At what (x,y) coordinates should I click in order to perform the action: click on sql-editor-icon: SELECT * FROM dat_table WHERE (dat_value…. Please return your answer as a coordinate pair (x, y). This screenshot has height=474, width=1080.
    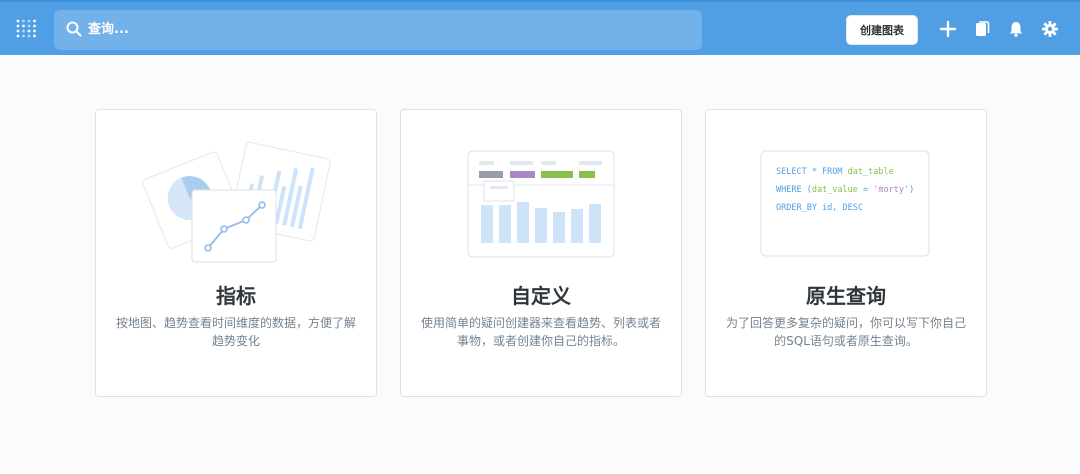
    Looking at the image, I should click on (845, 203).